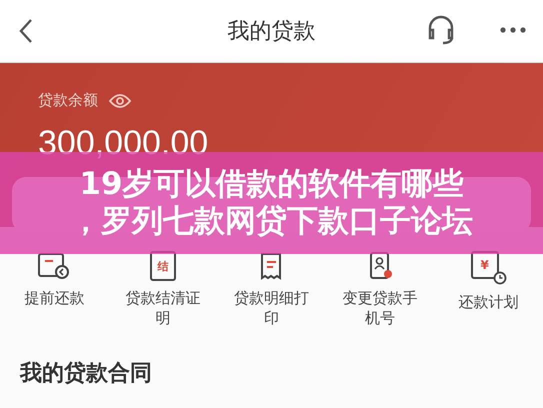 This screenshot has width=543, height=408. What do you see at coordinates (86, 374) in the screenshot?
I see `section-title: 我的贷款合同` at bounding box center [86, 374].